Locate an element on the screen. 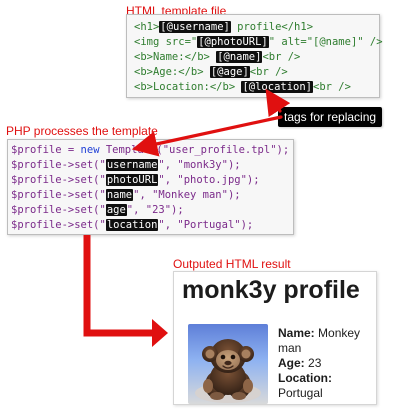  monkey-image-icon is located at coordinates (228, 364).